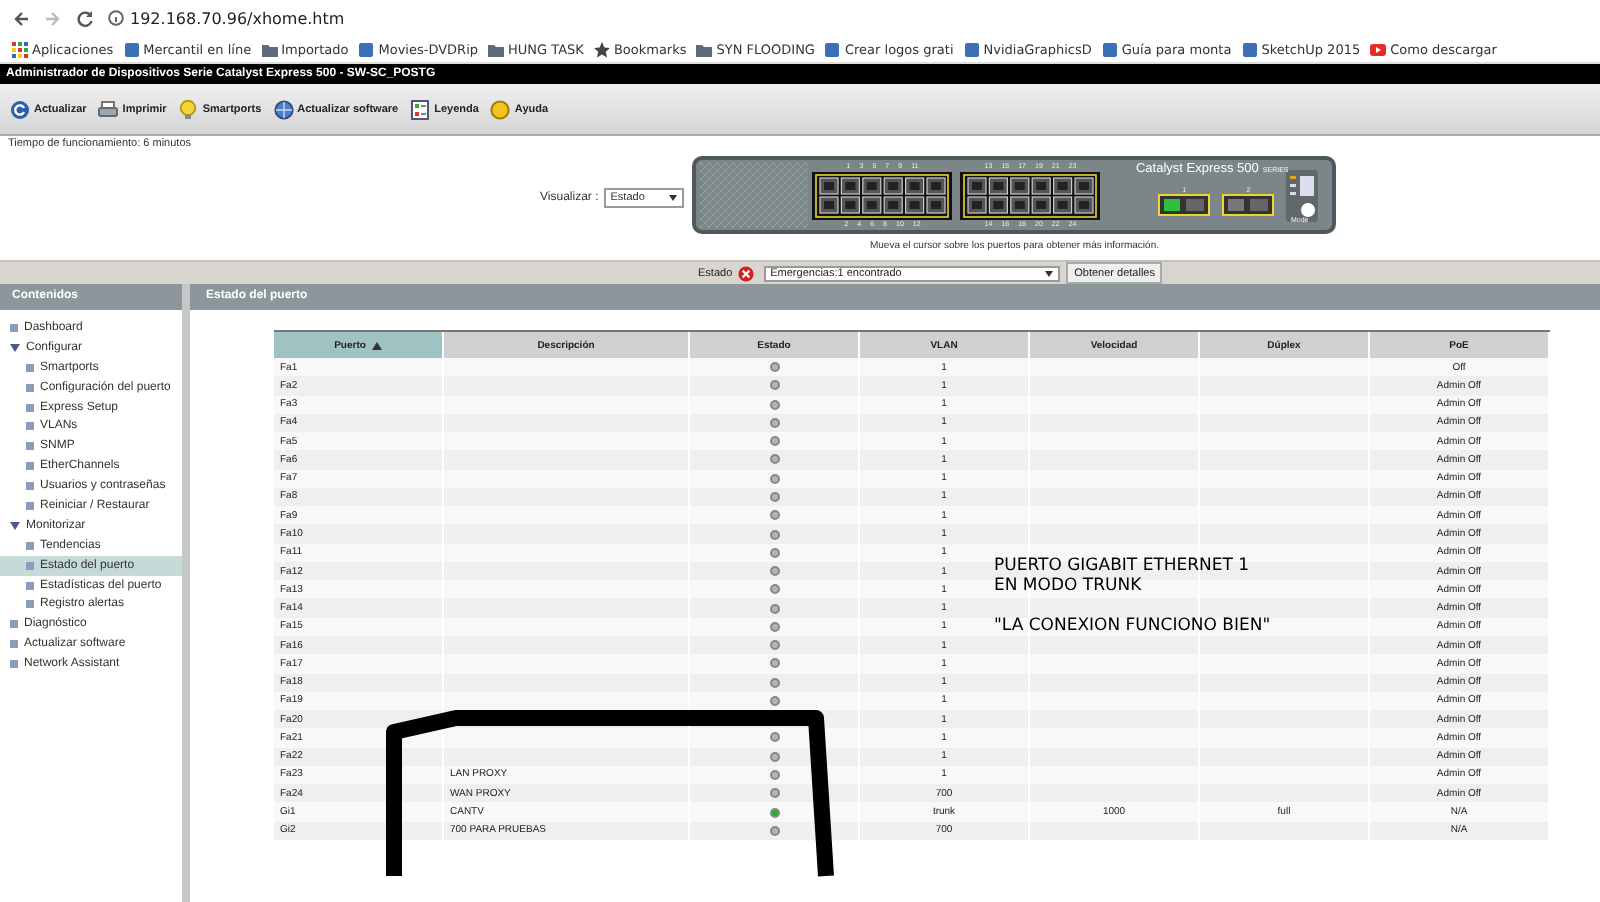  Describe the element at coordinates (226, 18) in the screenshot. I see `address-field: 192.168.70.96/xhome.htm` at that location.